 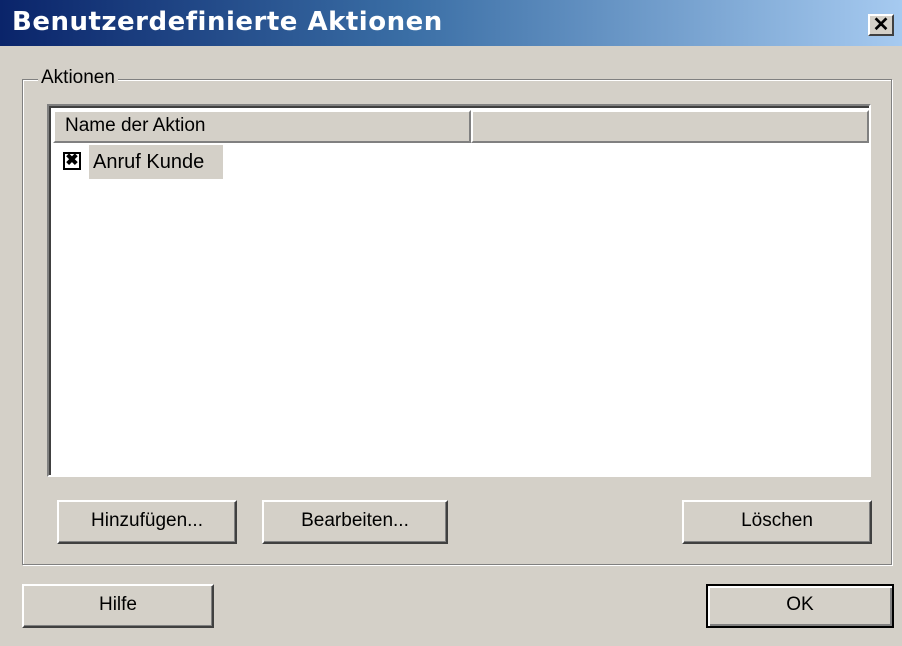 I want to click on close-button: ✕, so click(x=881, y=25).